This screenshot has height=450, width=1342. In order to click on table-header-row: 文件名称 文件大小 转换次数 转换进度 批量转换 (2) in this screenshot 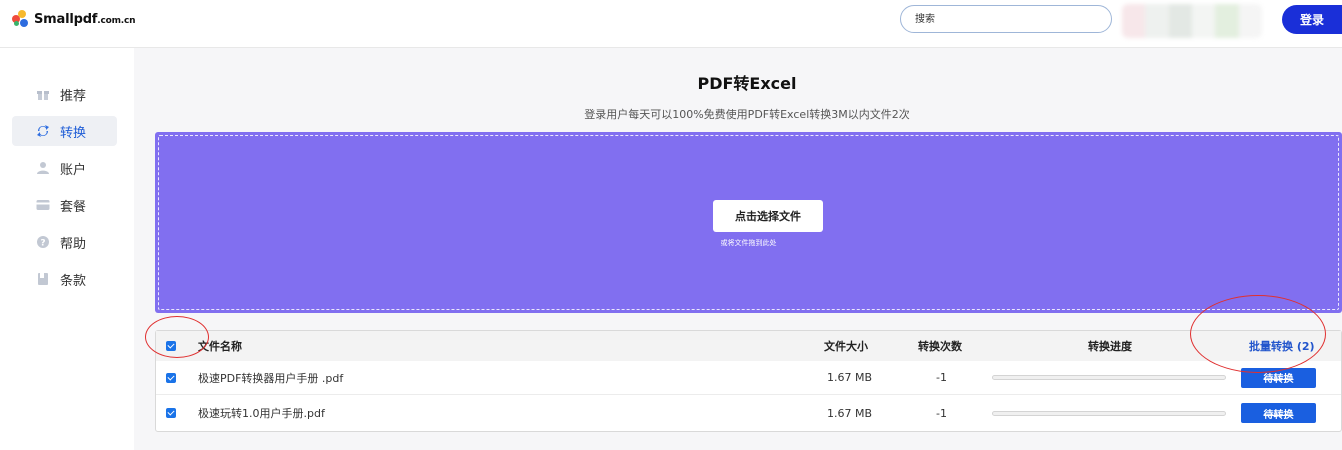, I will do `click(748, 346)`.